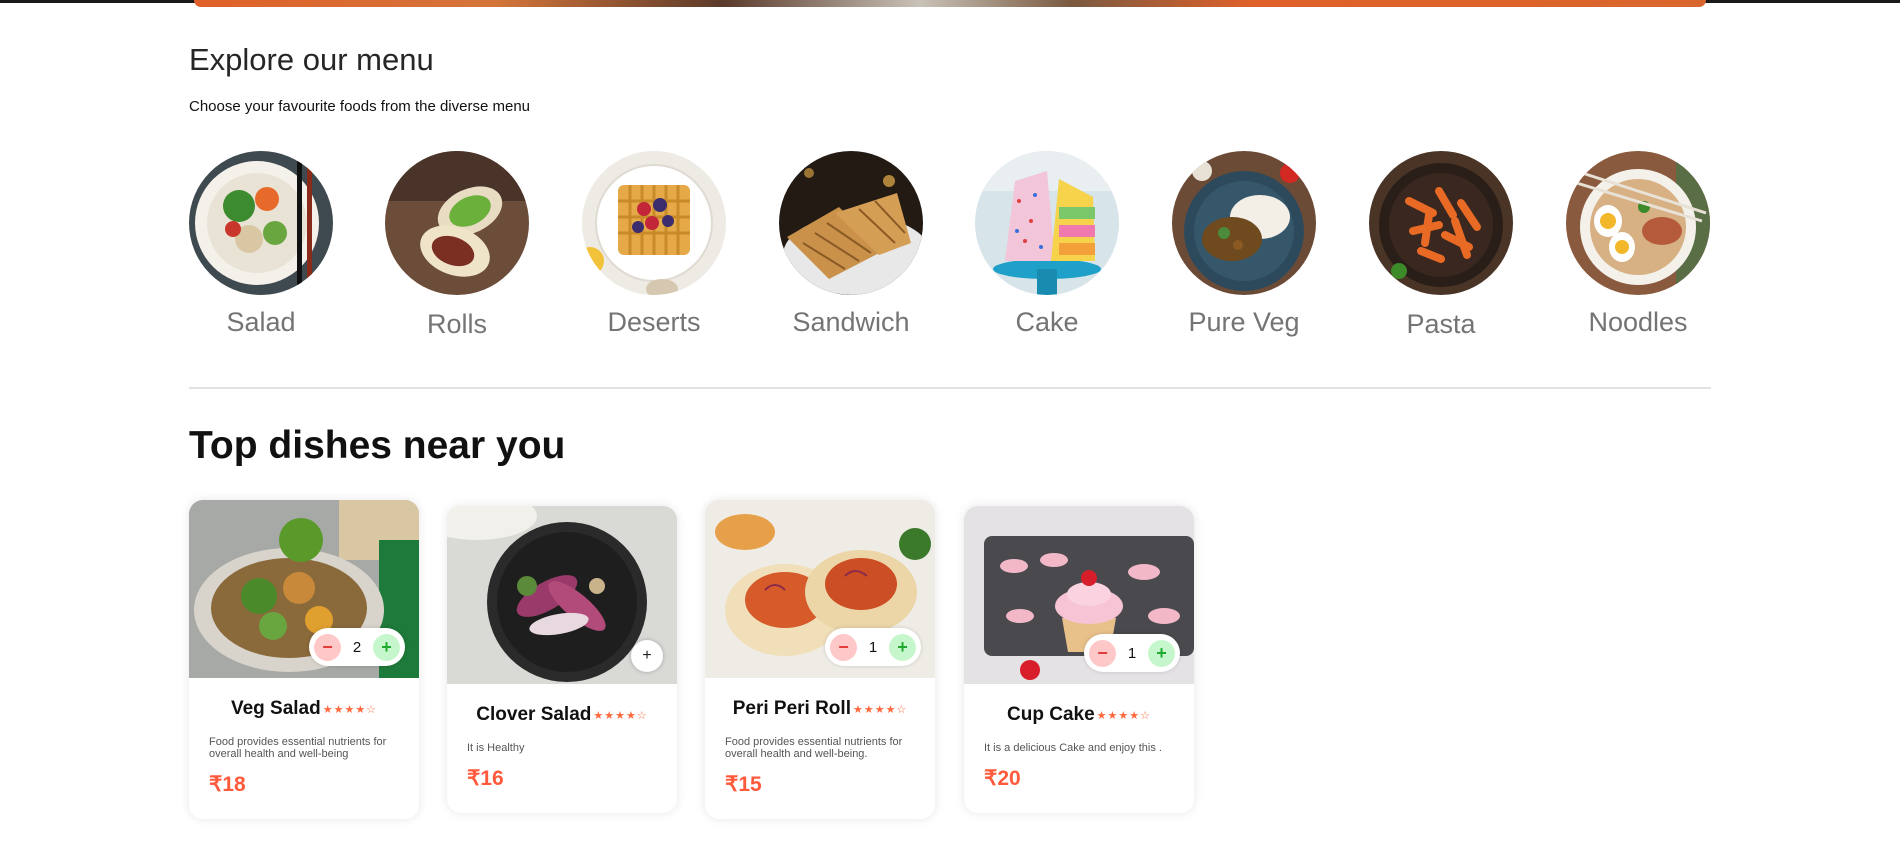 The height and width of the screenshot is (855, 1900). I want to click on menu-item-label: Sandwich, so click(851, 322).